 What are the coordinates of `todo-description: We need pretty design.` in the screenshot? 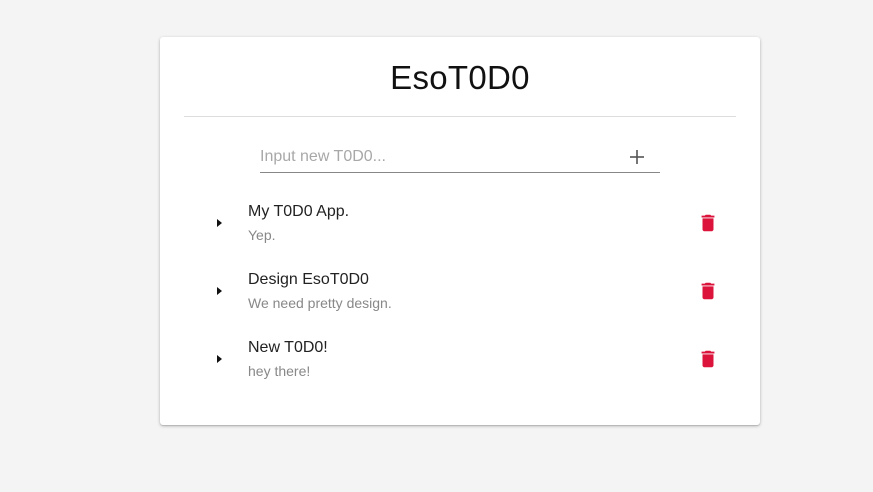 It's located at (320, 303).